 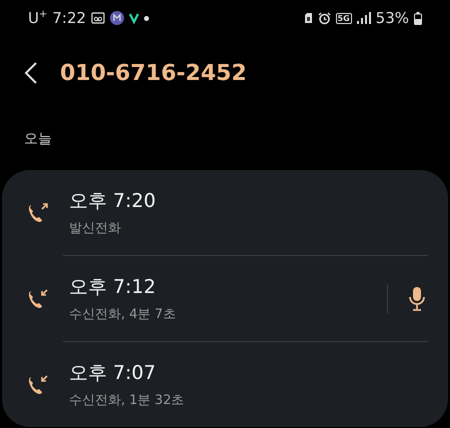 I want to click on call-detail: 수신전화, 1분 32초, so click(x=126, y=400).